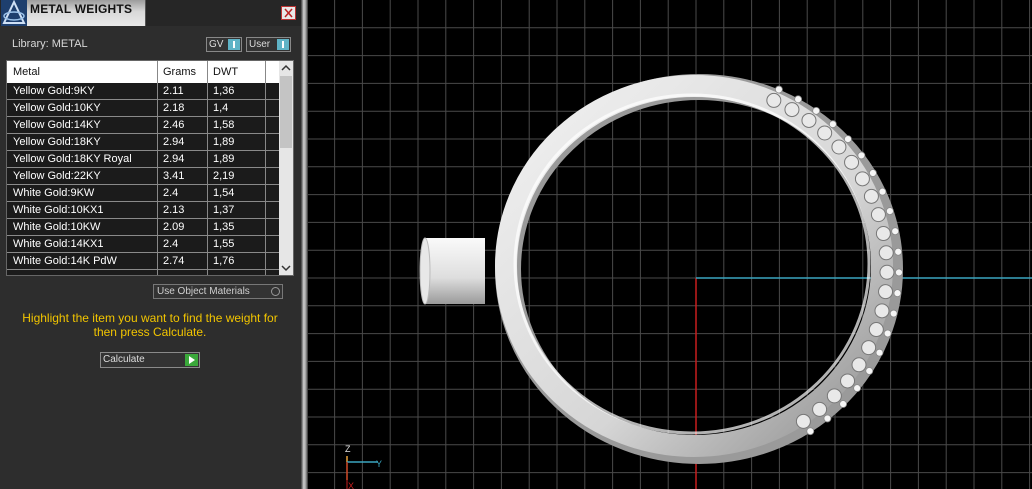  I want to click on ring-stand-cylinder, so click(452, 271).